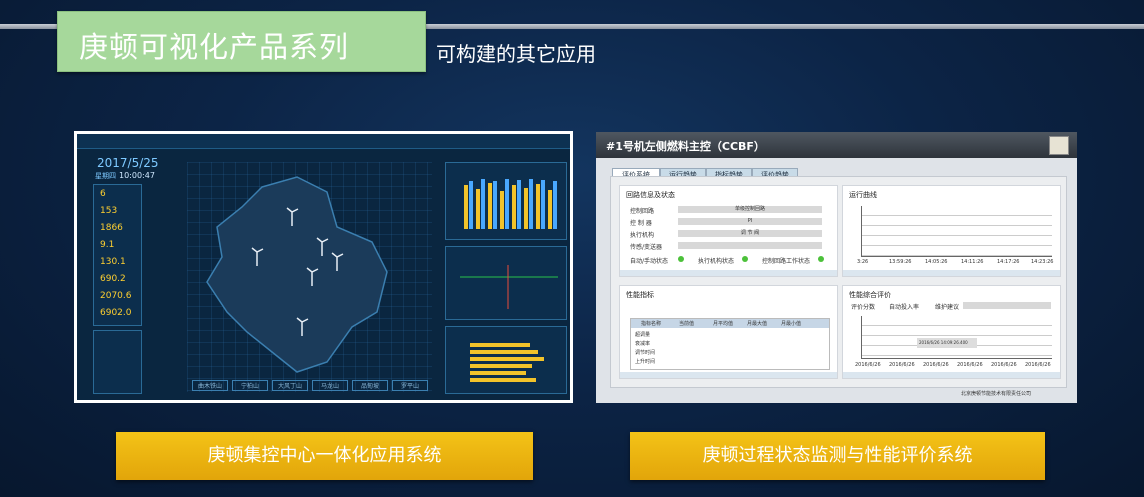  What do you see at coordinates (1042, 262) in the screenshot?
I see `time-tick: 14:23:26` at bounding box center [1042, 262].